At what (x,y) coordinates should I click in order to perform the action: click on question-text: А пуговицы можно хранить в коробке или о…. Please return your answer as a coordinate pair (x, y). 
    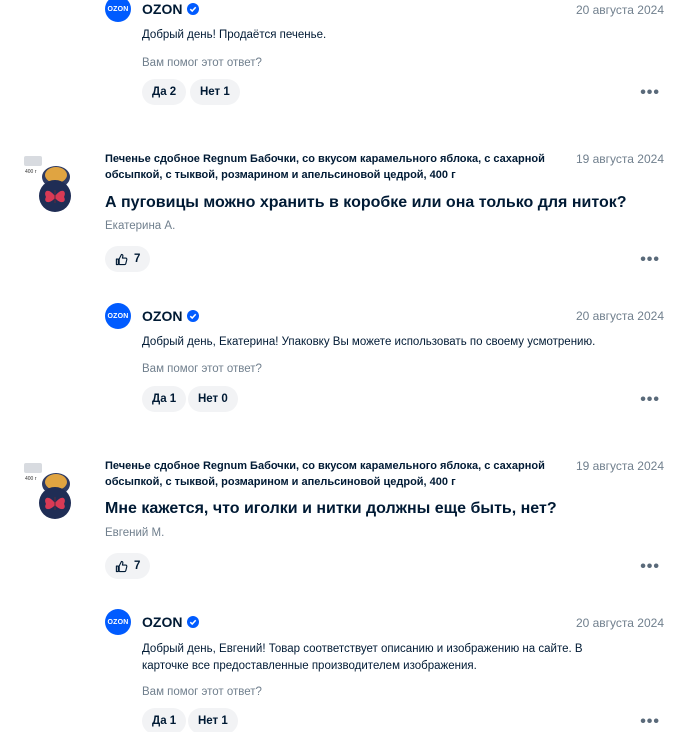
    Looking at the image, I should click on (366, 202).